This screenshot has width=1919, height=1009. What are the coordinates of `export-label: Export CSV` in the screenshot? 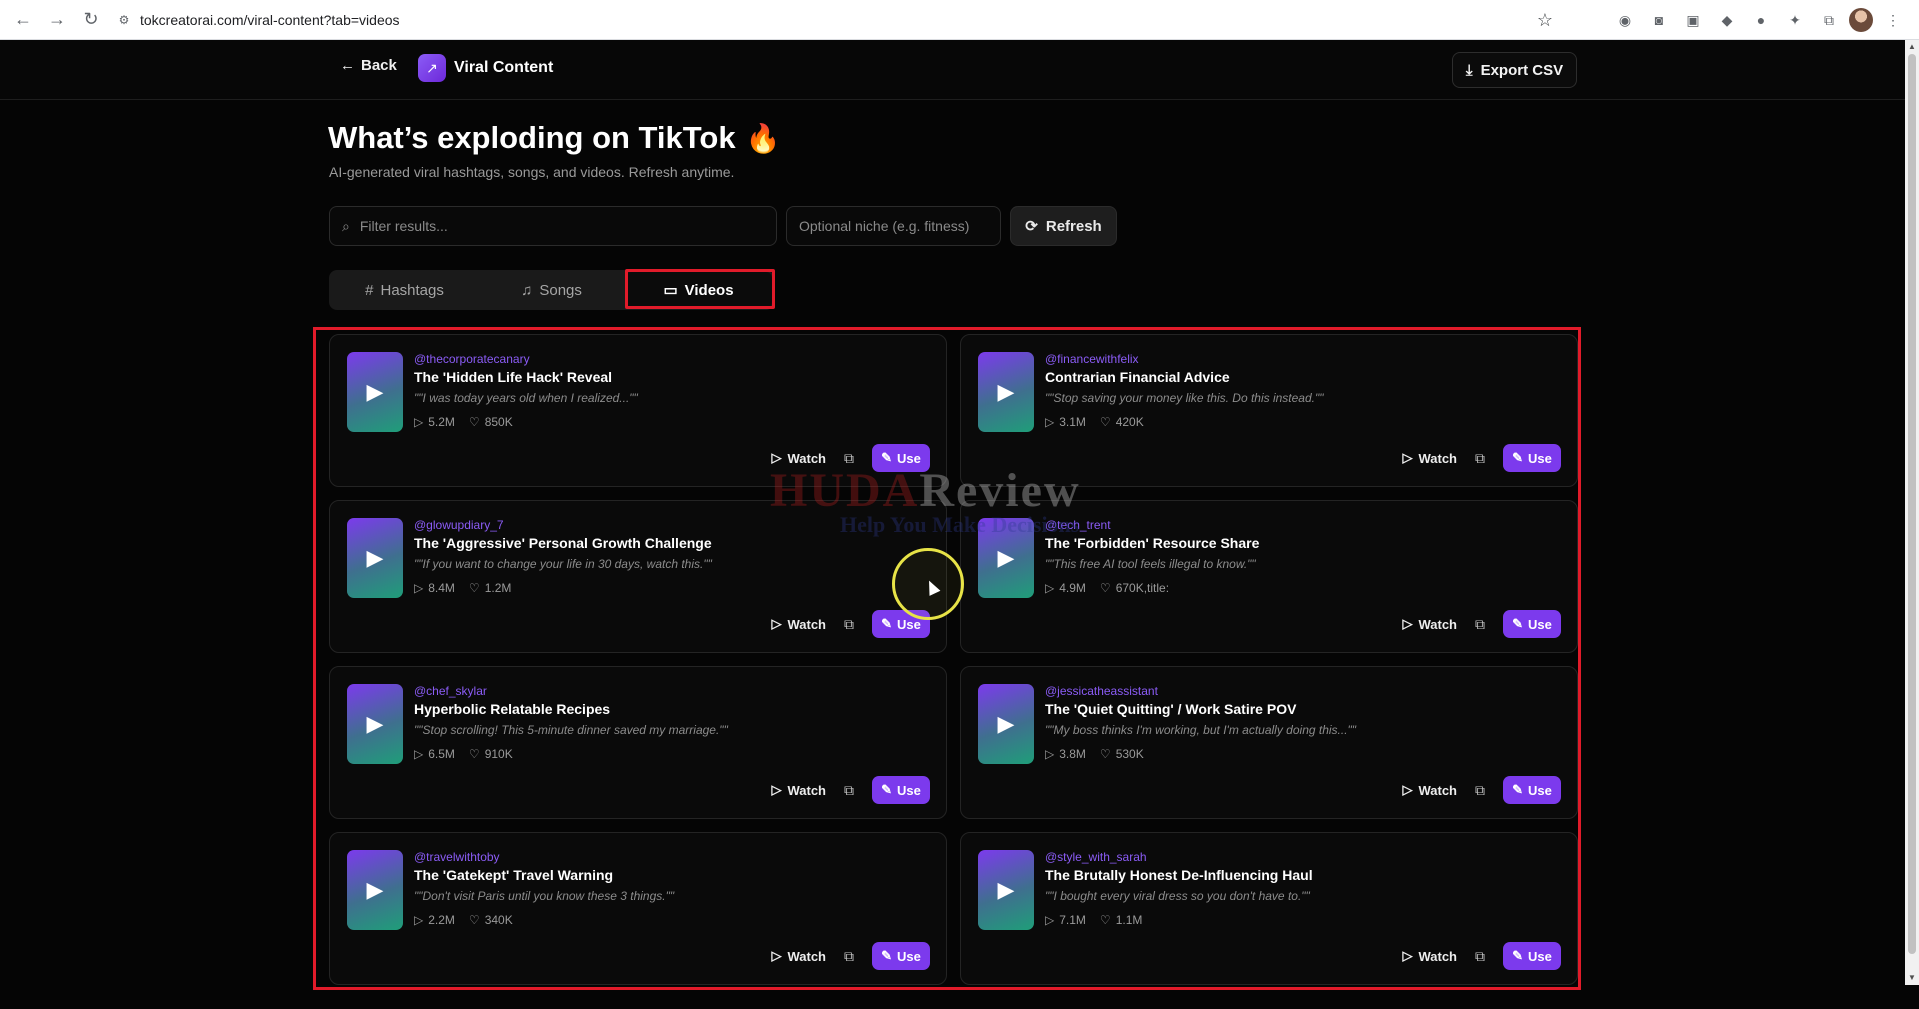 It's located at (1522, 70).